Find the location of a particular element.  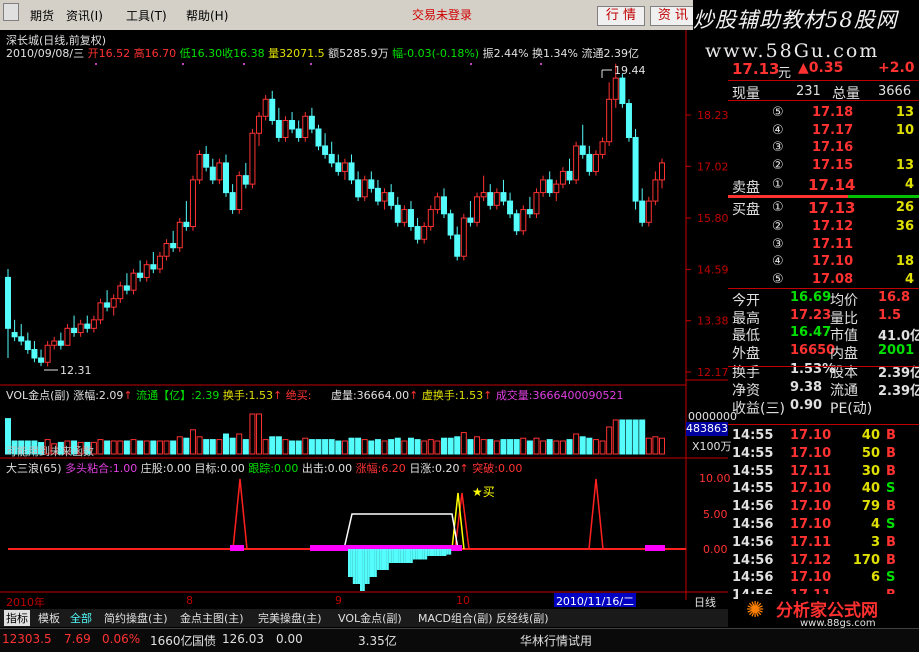

tick-side: S is located at coordinates (891, 489).